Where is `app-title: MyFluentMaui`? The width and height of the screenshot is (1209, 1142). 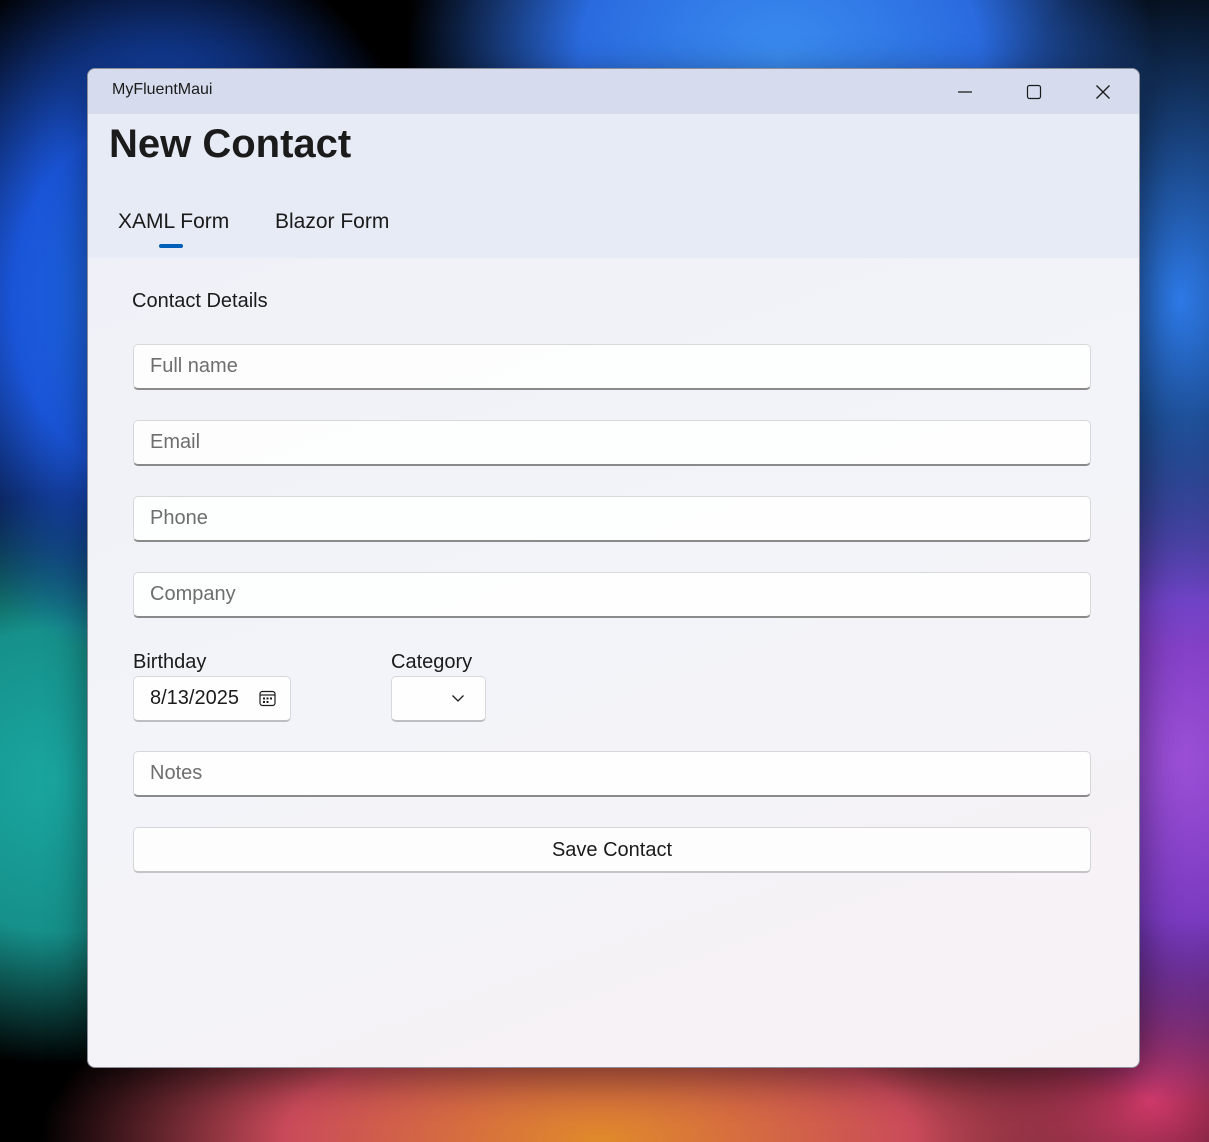 app-title: MyFluentMaui is located at coordinates (162, 89).